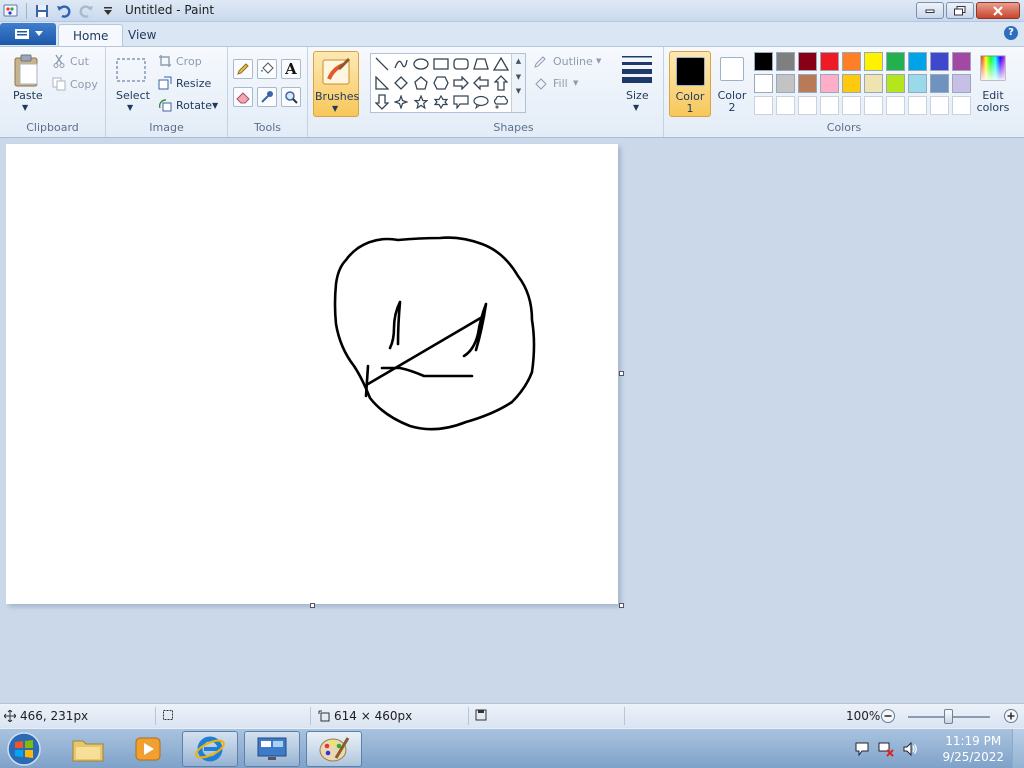 Image resolution: width=1024 pixels, height=768 pixels. Describe the element at coordinates (133, 95) in the screenshot. I see `select-label: Select` at that location.